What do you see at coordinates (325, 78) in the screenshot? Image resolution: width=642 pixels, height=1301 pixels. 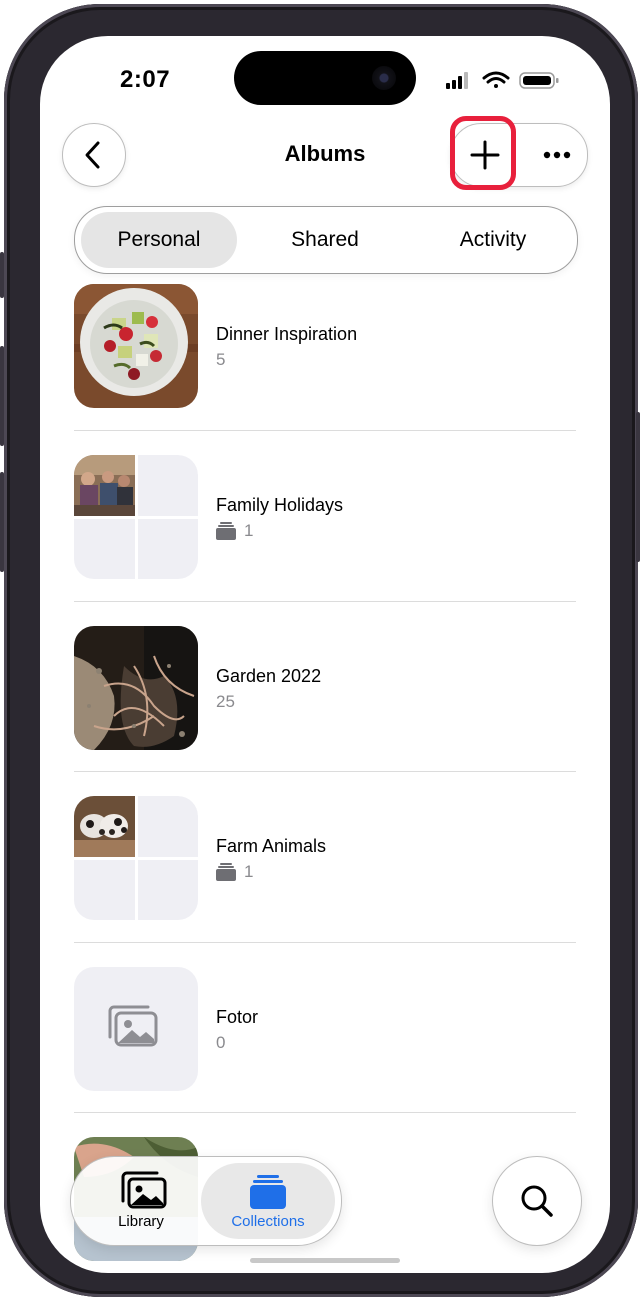 I see `dynamic-island` at bounding box center [325, 78].